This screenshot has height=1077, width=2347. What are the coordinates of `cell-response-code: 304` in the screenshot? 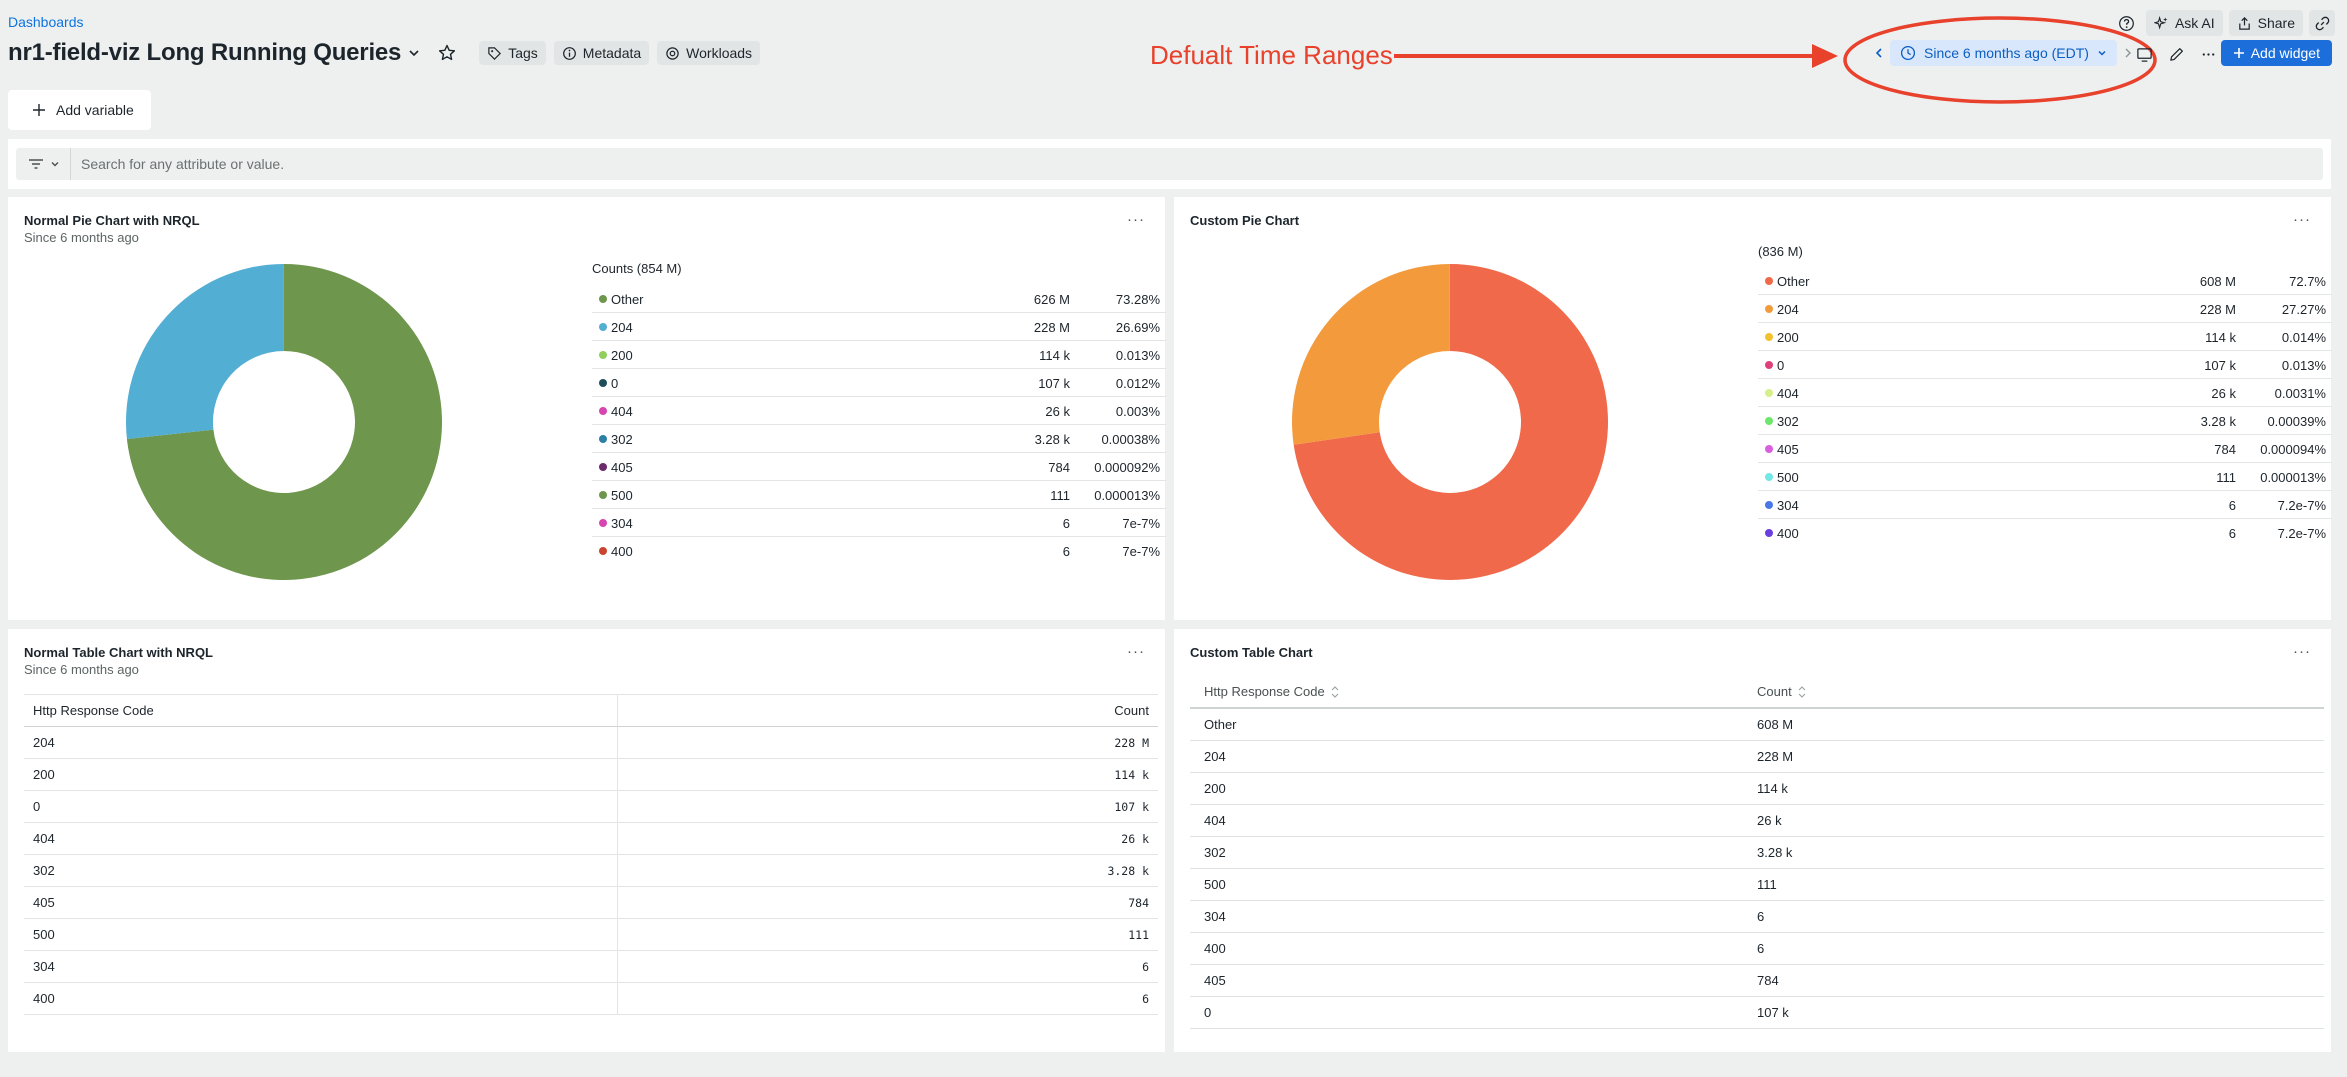 It's located at (1466, 916).